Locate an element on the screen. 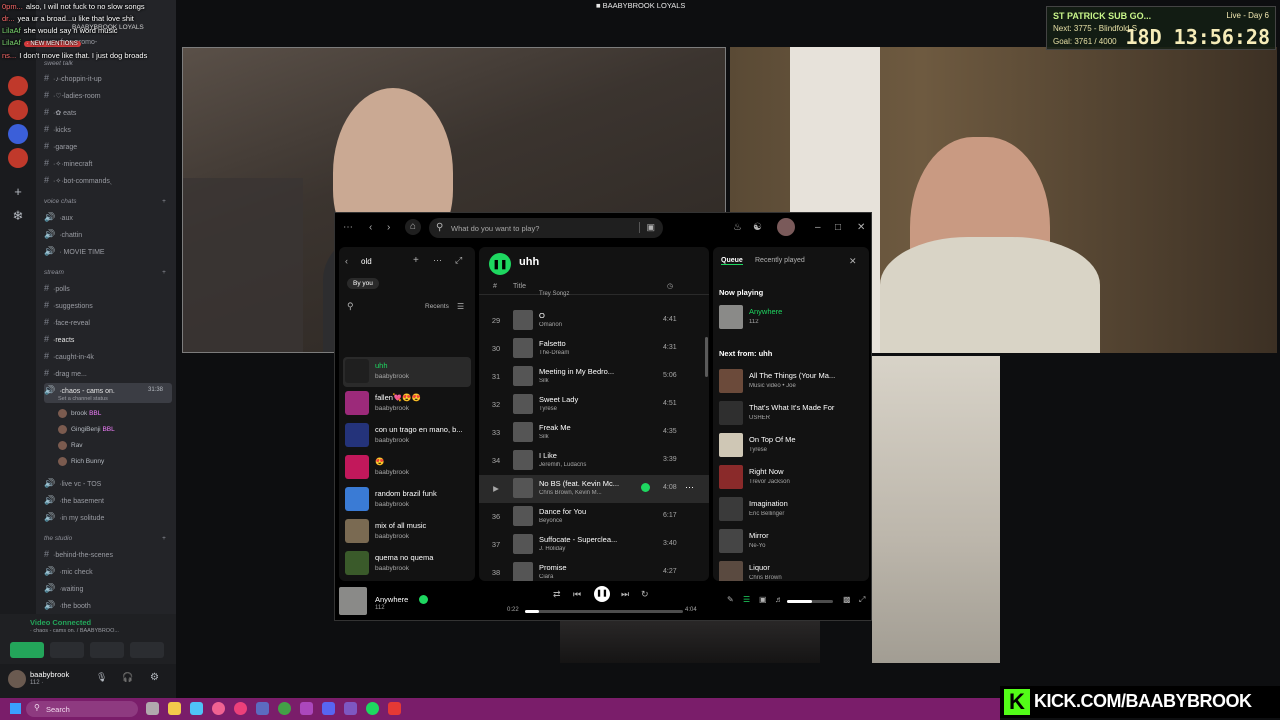  track-artist: Jeremih, Ludacris is located at coordinates (581, 465).